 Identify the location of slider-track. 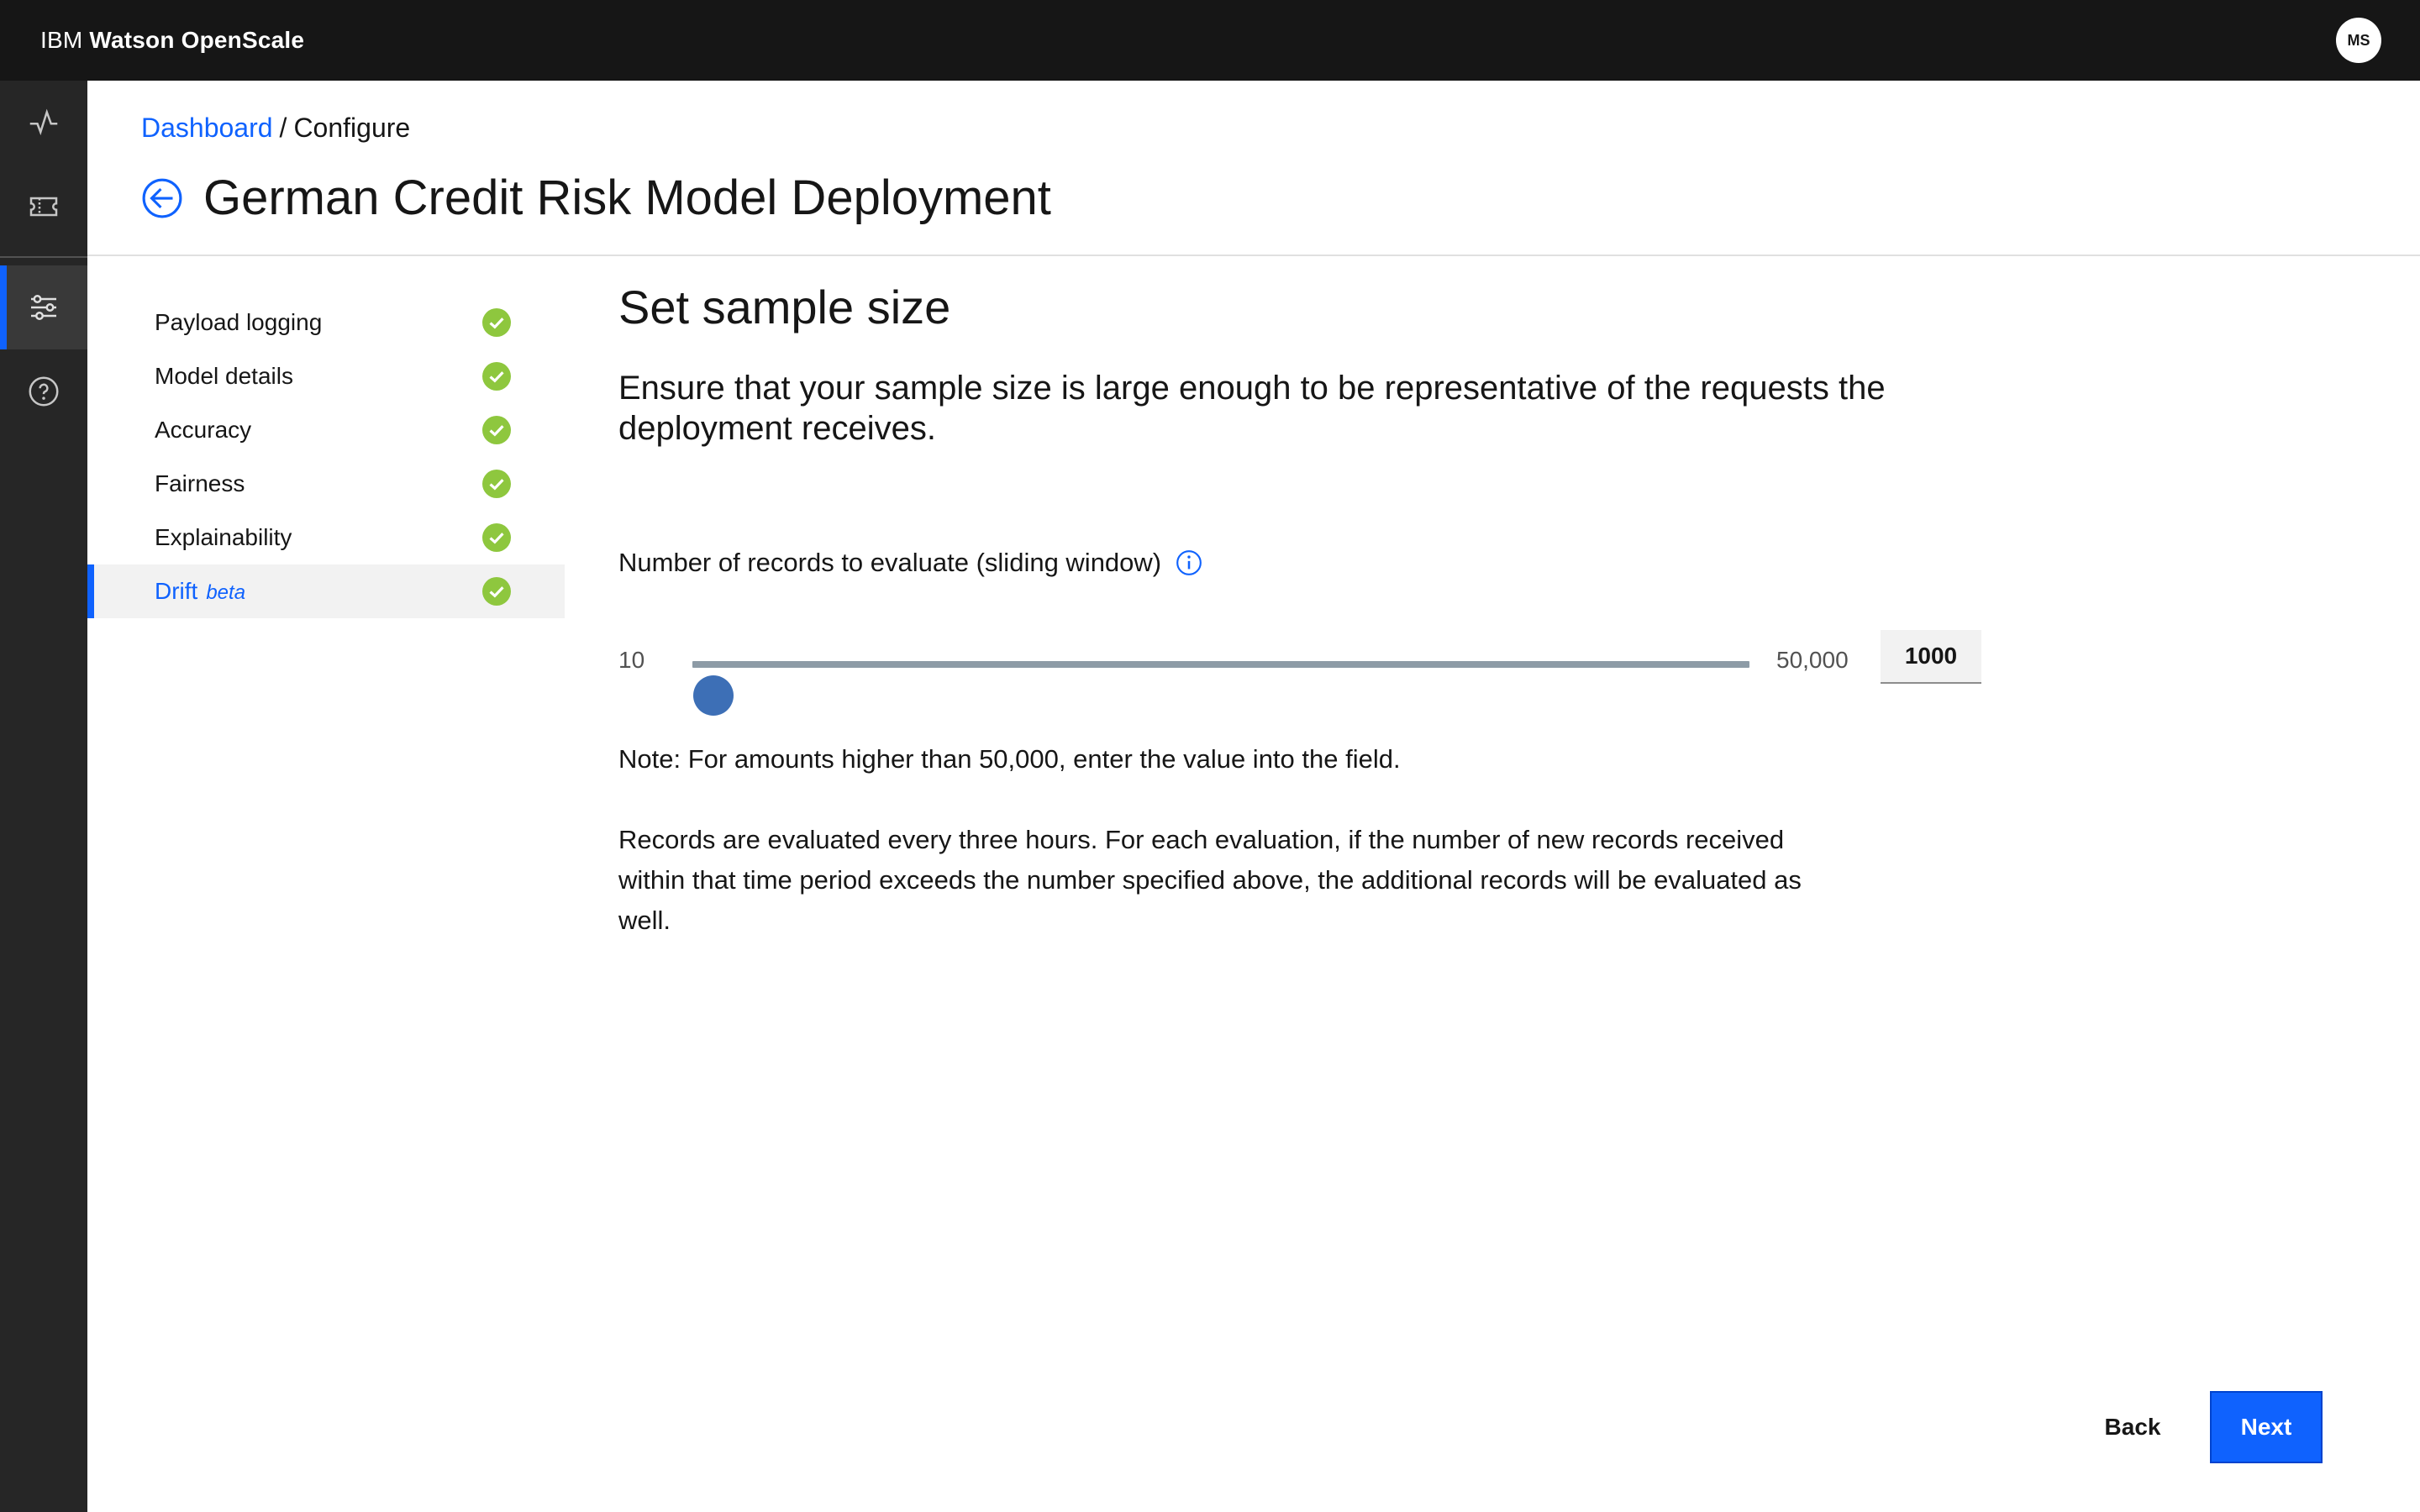
(1221, 688).